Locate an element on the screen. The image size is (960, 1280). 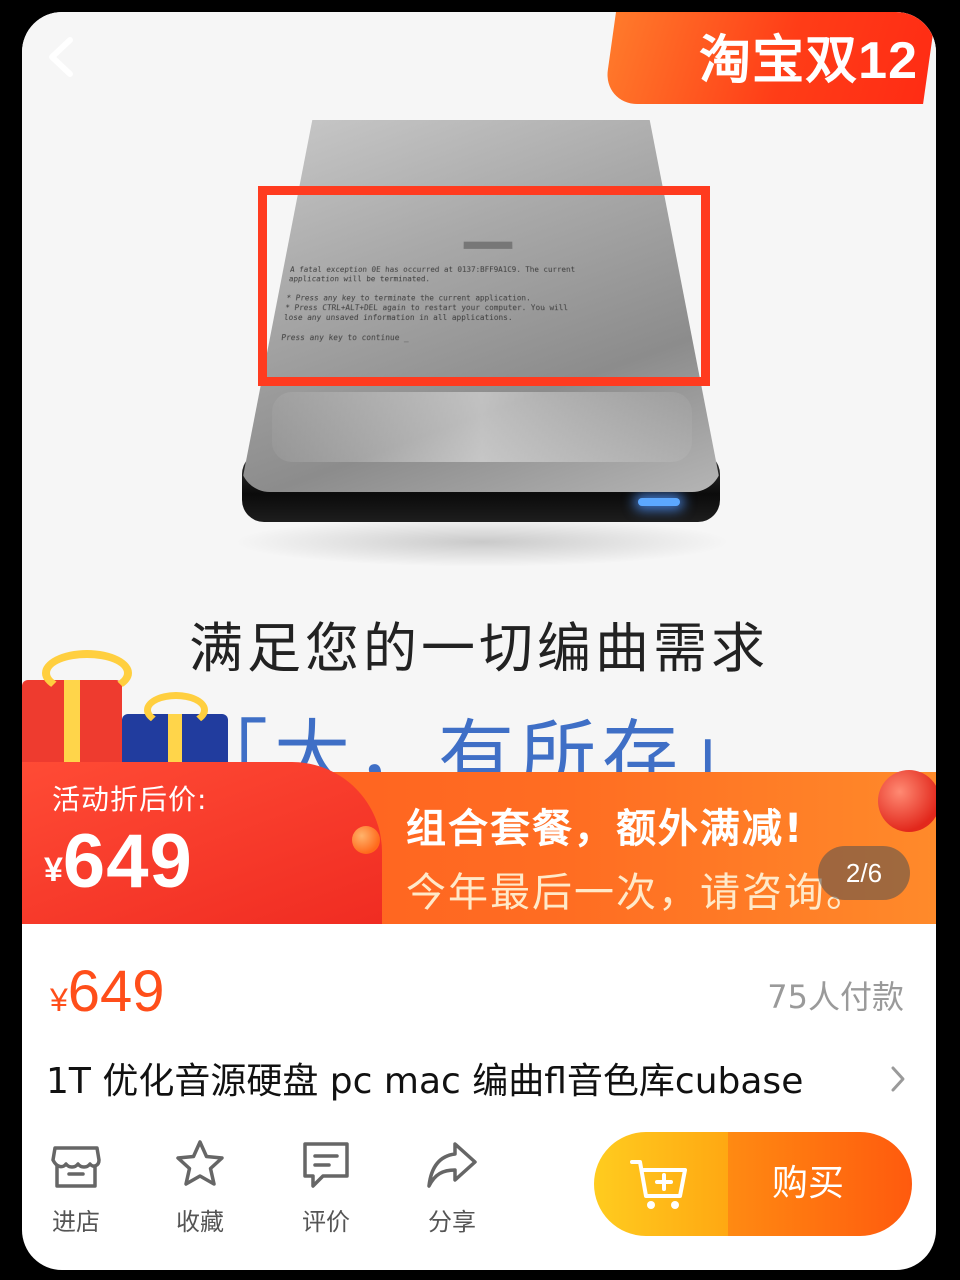
product-price: ¥649 is located at coordinates (107, 991).